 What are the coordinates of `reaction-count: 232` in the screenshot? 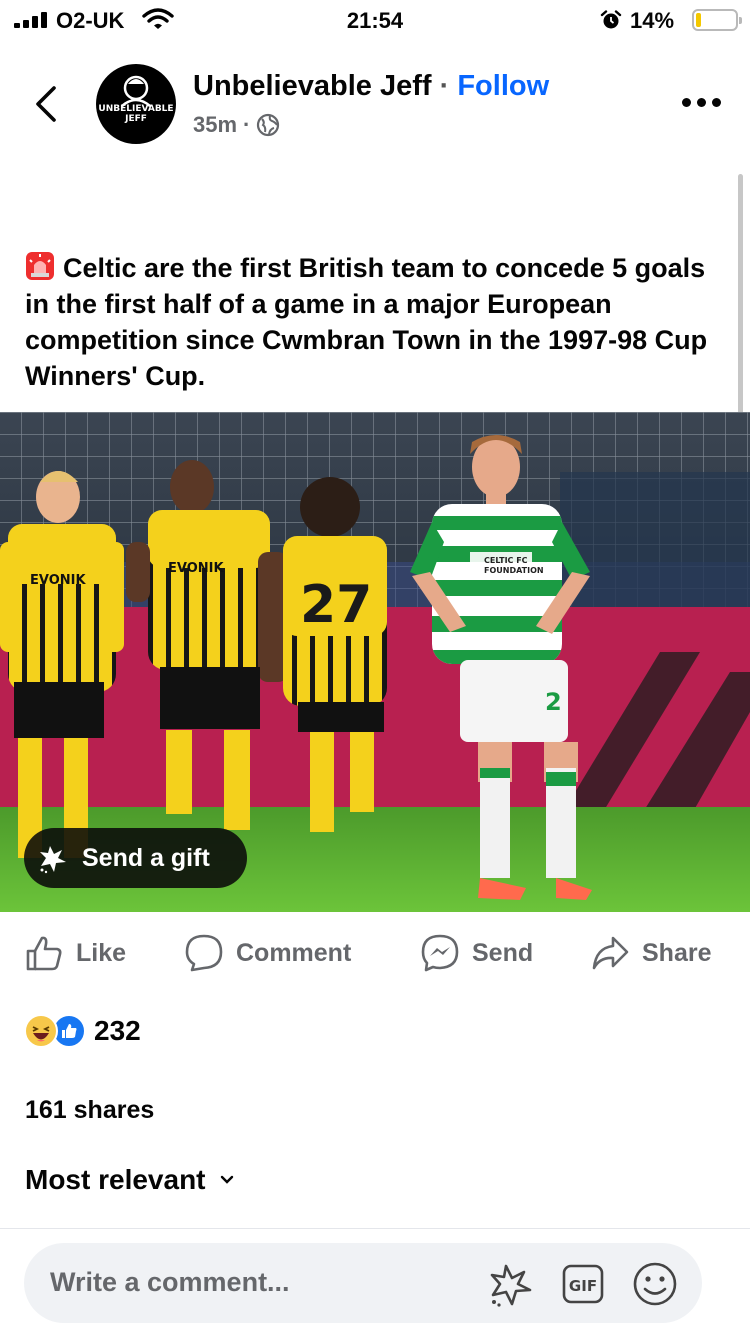 It's located at (117, 1030).